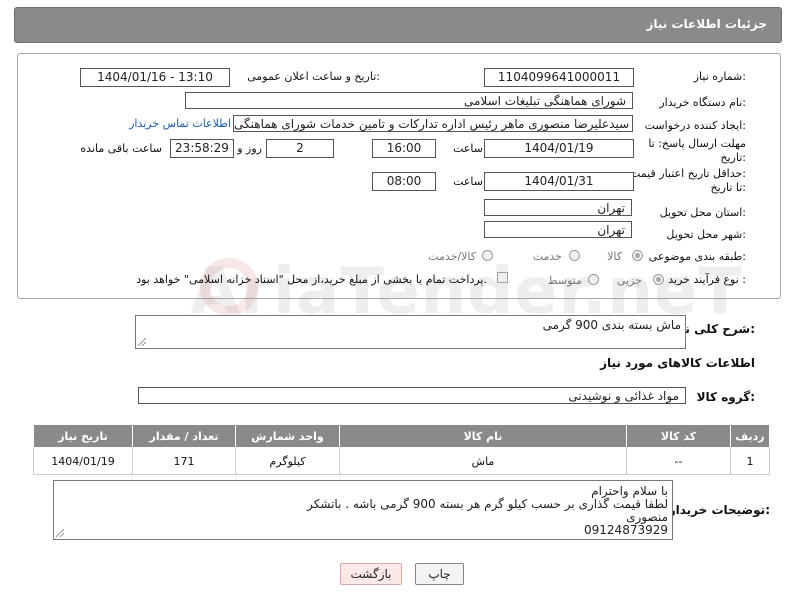 The width and height of the screenshot is (788, 598). Describe the element at coordinates (629, 280) in the screenshot. I see `process-option-minor: جزیی` at that location.